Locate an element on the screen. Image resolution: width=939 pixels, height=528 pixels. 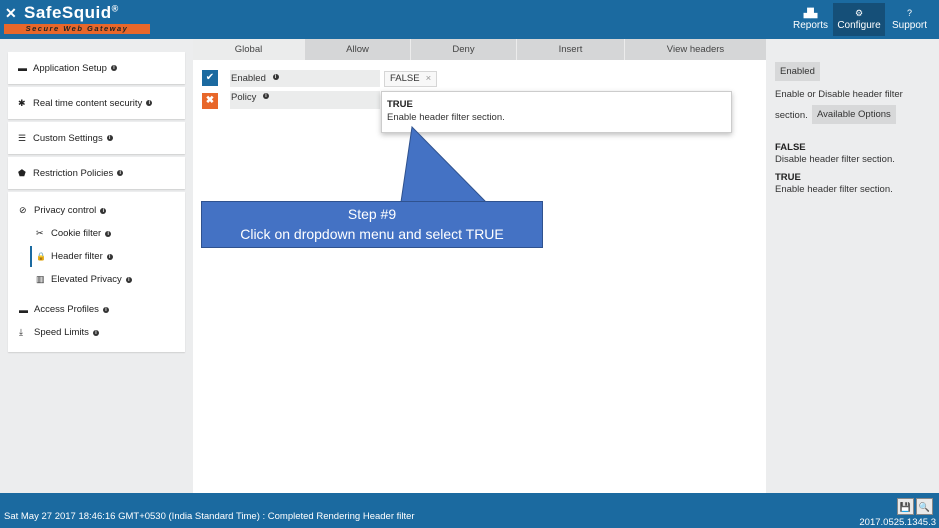
sidebar-item-label: Privacy control is located at coordinates (65, 210).